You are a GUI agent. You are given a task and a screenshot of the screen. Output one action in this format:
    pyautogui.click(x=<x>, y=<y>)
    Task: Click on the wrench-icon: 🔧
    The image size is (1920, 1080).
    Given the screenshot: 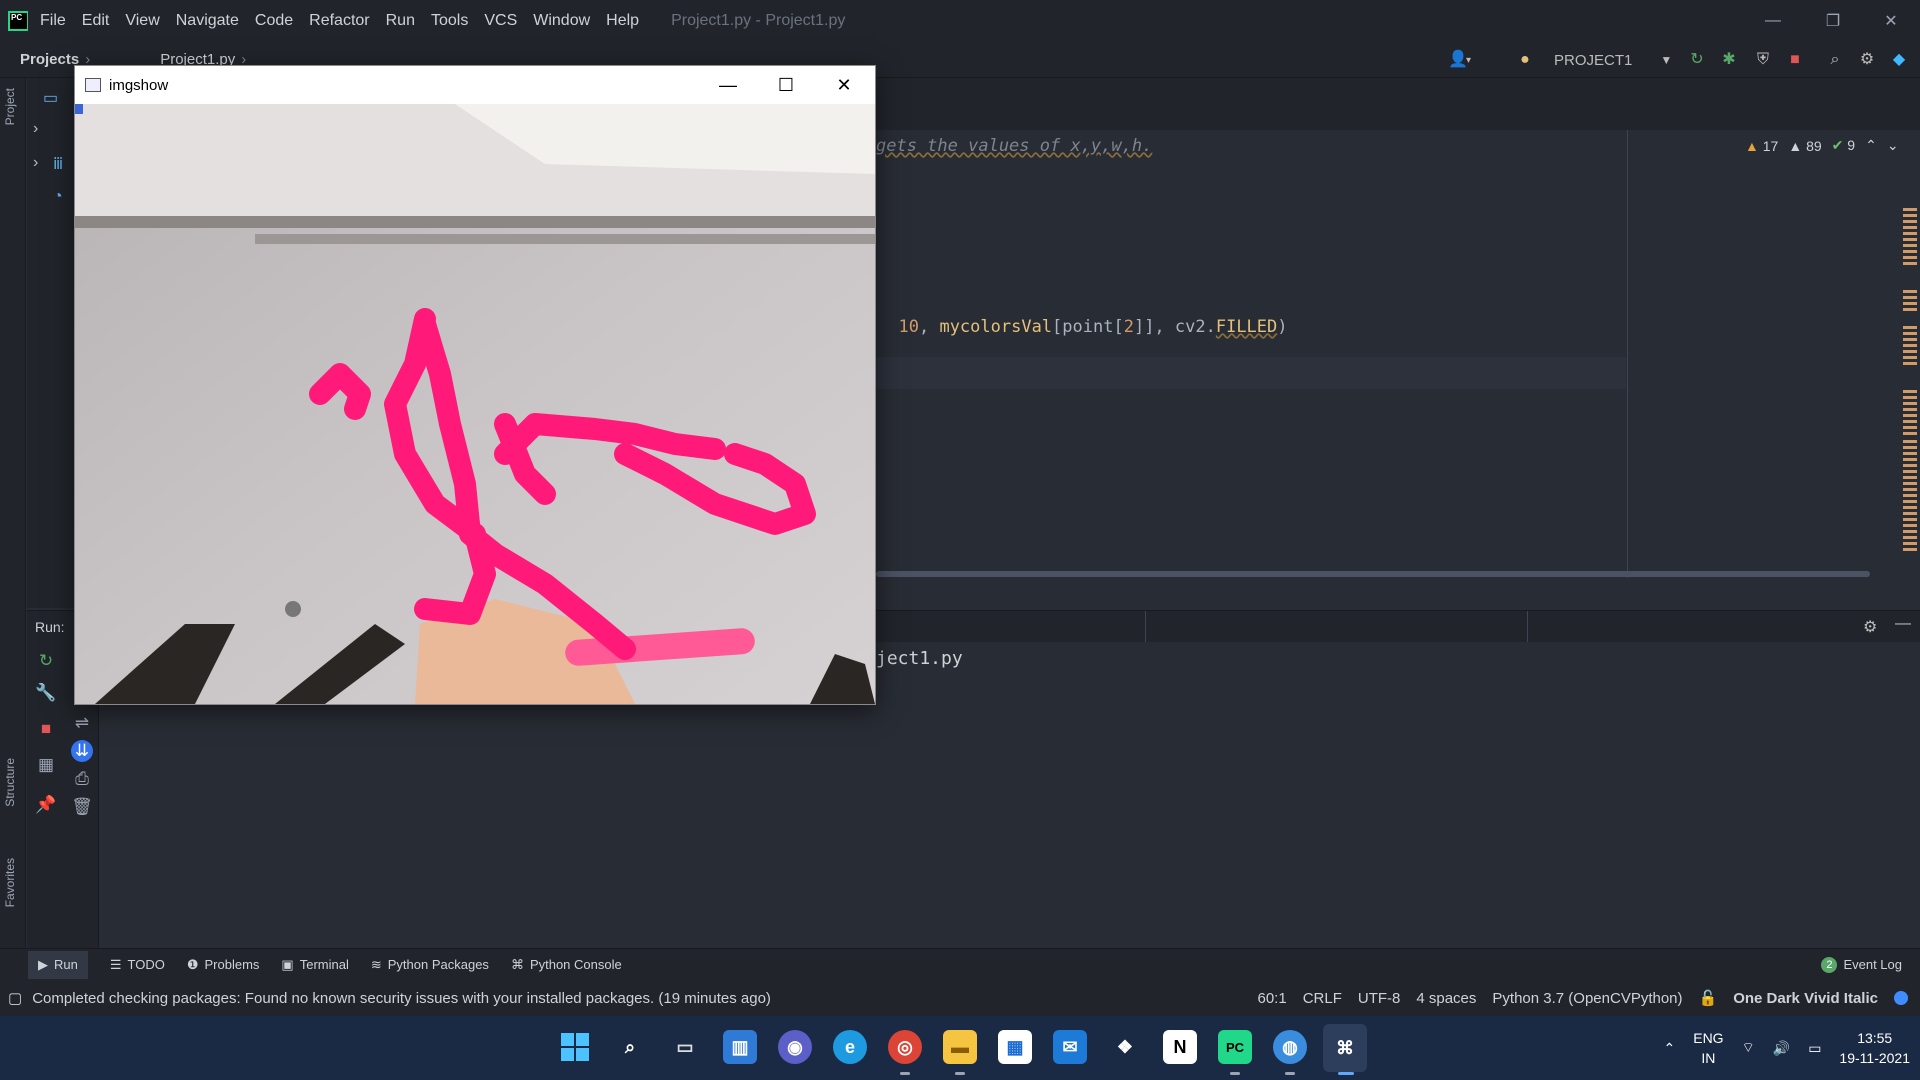 What is the action you would take?
    pyautogui.click(x=46, y=693)
    